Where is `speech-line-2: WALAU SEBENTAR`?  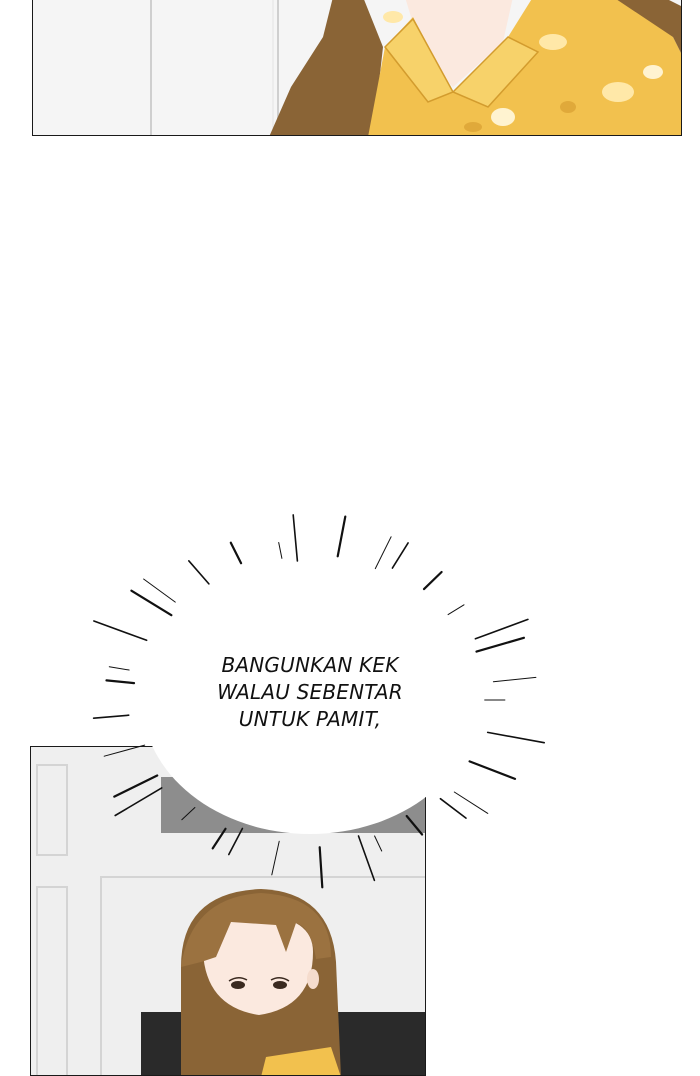 speech-line-2: WALAU SEBENTAR is located at coordinates (310, 692).